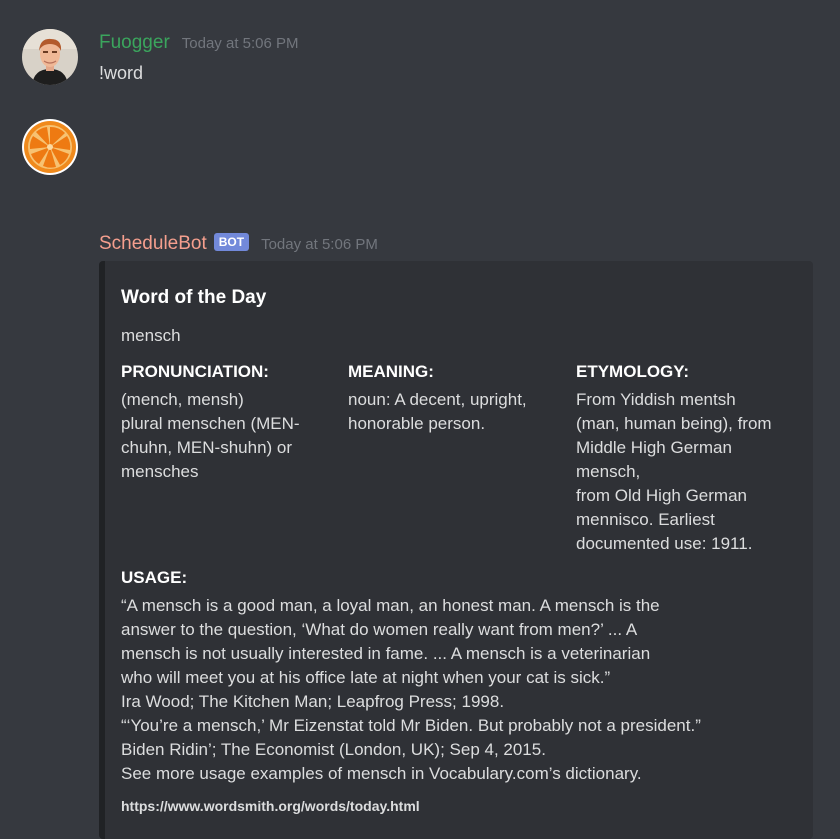 The image size is (840, 839). Describe the element at coordinates (195, 371) in the screenshot. I see `field-name: PRONUNCIATION:` at that location.